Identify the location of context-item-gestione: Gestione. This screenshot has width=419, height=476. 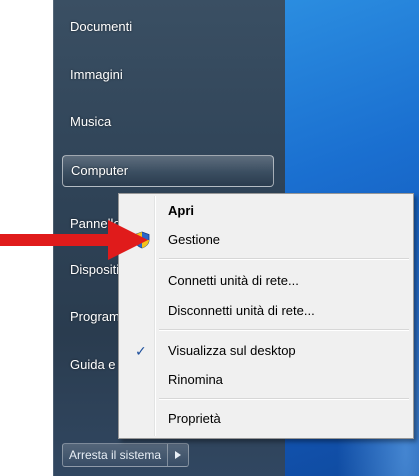
(266, 240).